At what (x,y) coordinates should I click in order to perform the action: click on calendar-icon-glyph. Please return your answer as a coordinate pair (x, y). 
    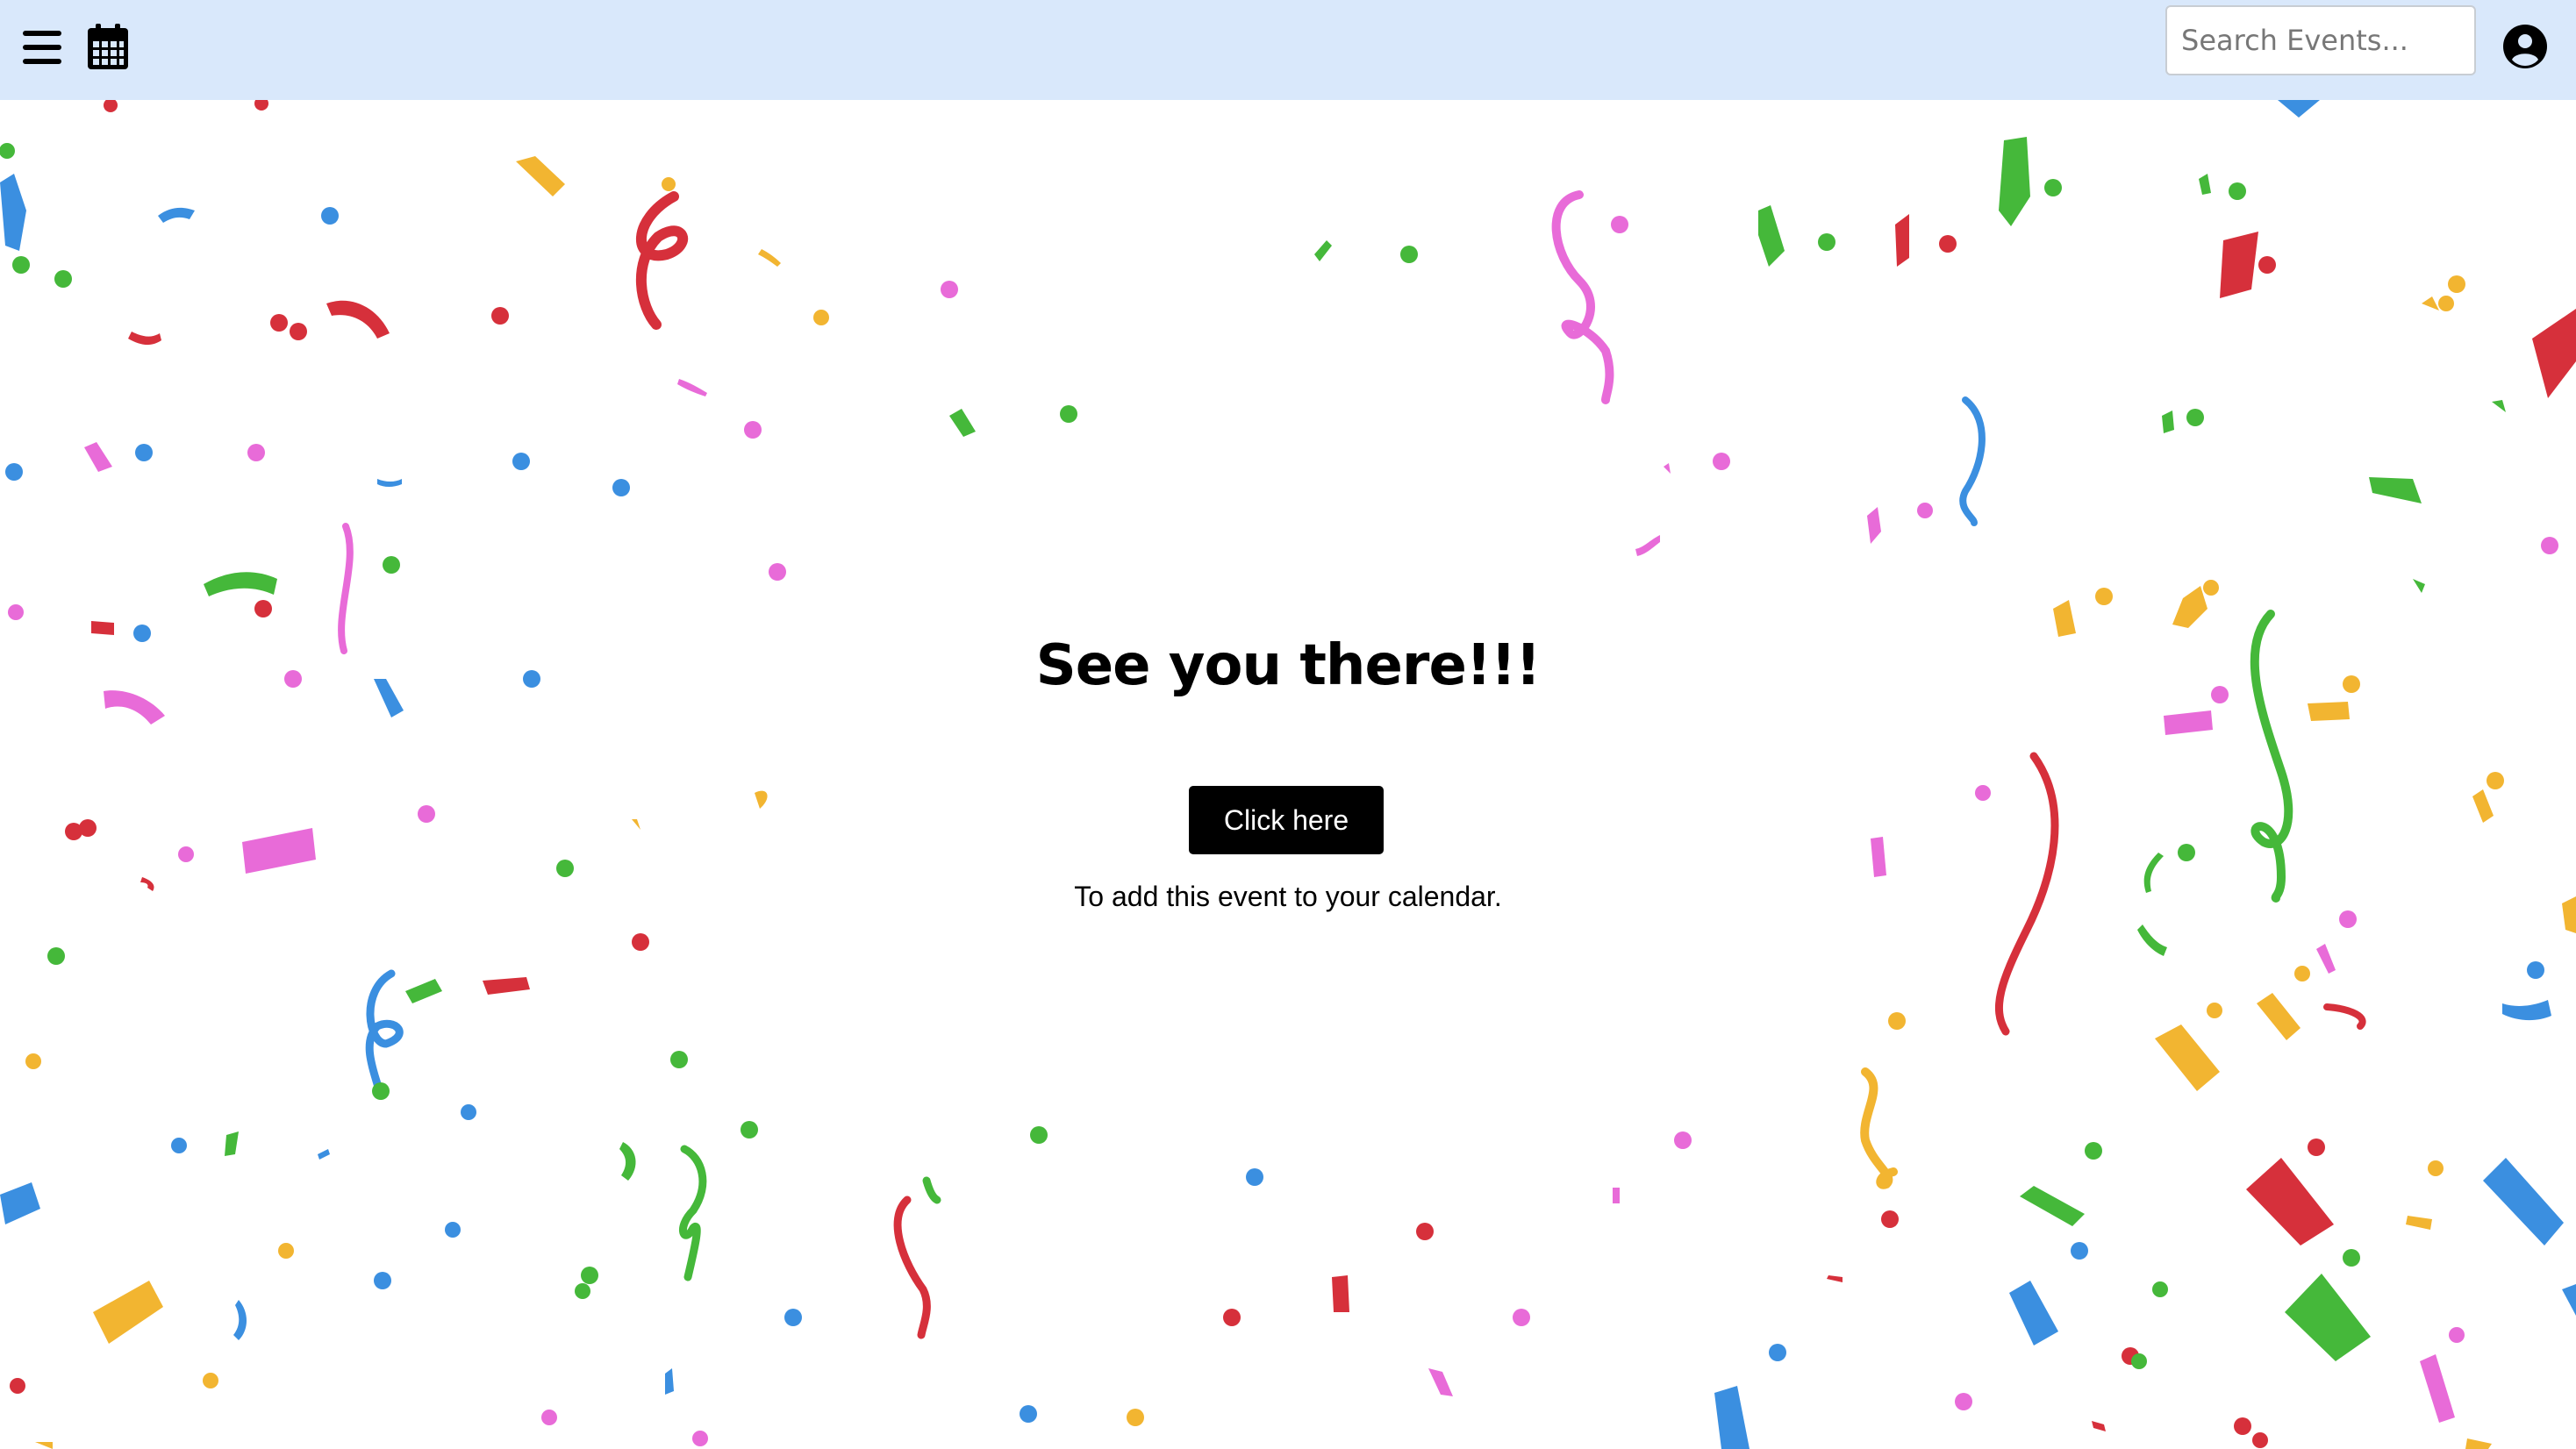
    Looking at the image, I should click on (108, 46).